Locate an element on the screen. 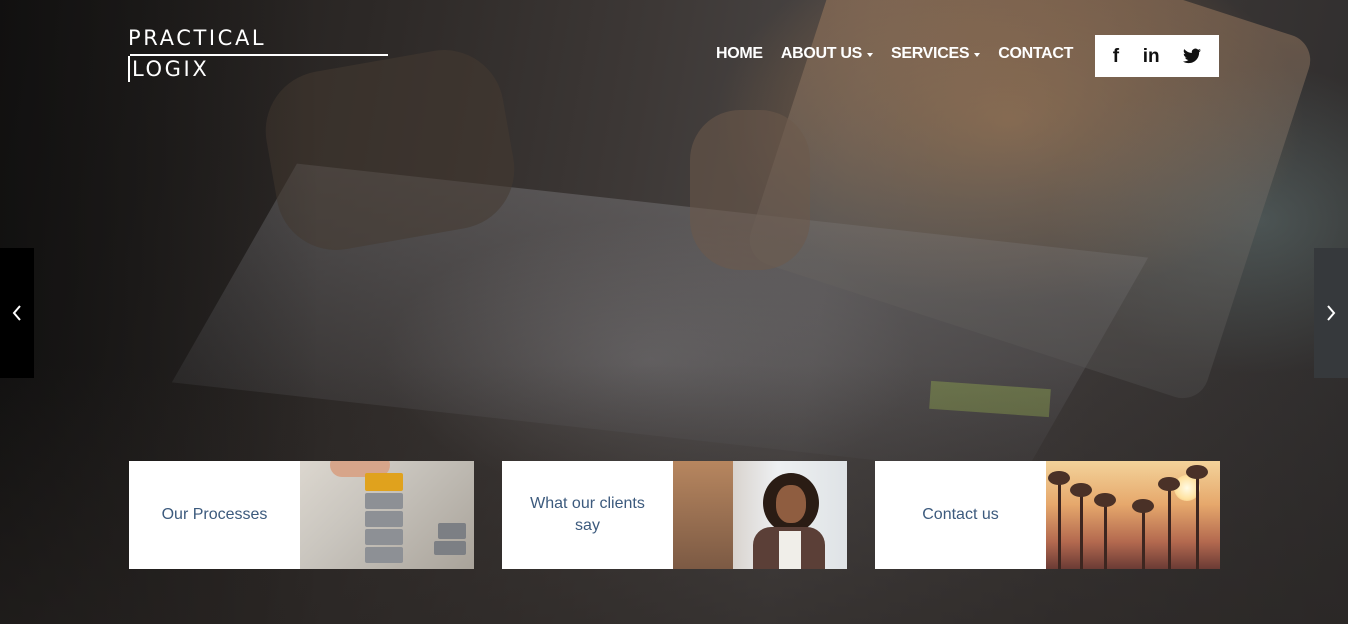 This screenshot has height=624, width=1348. chevron-left-icon is located at coordinates (16, 313).